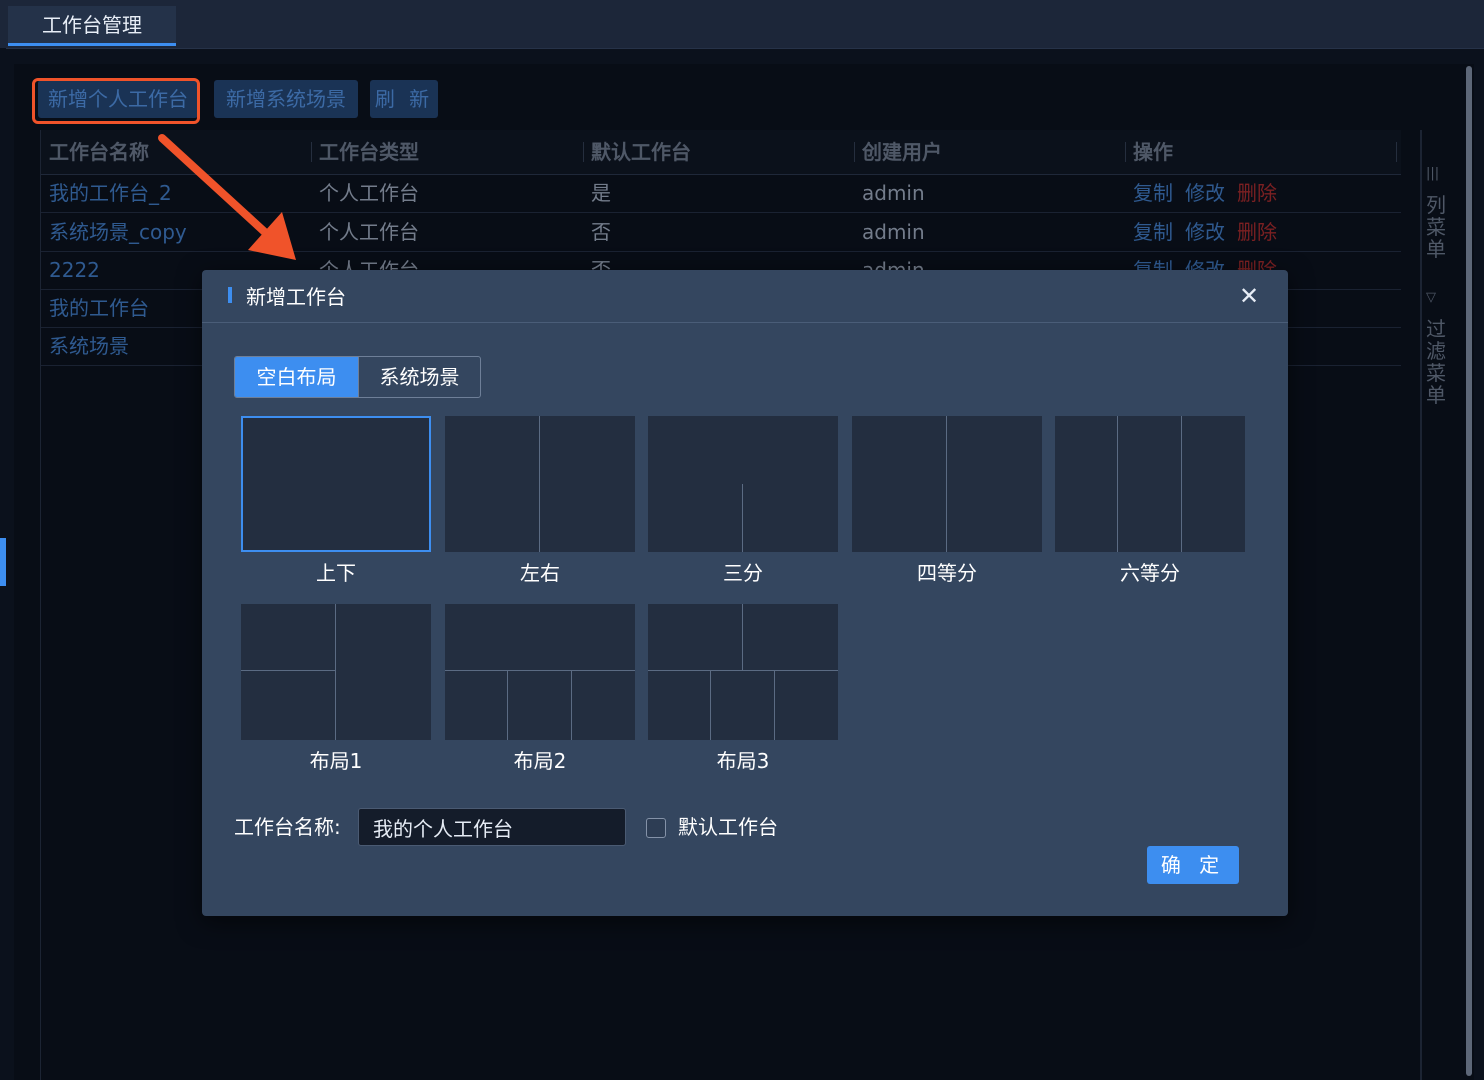 This screenshot has height=1080, width=1484. Describe the element at coordinates (118, 232) in the screenshot. I see `cell-name: 系统场景_copy` at that location.